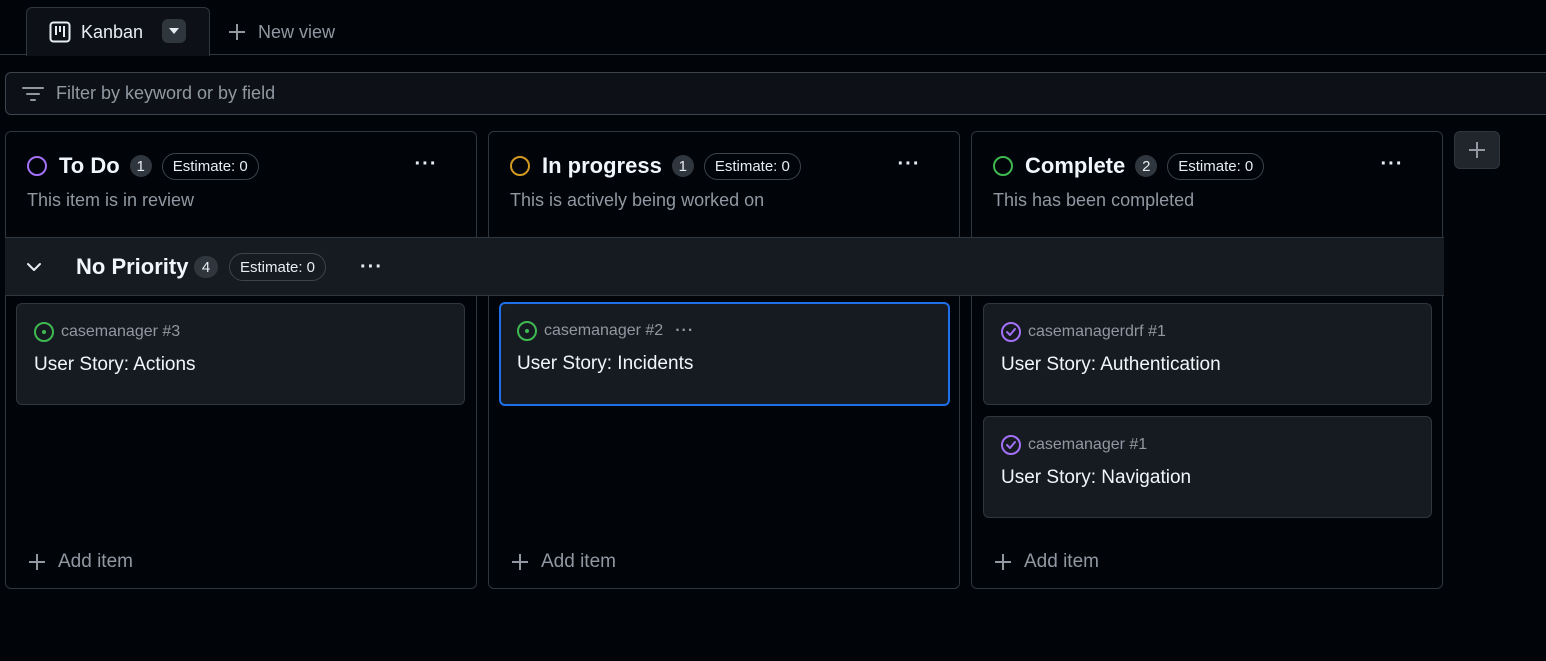  I want to click on column-count: 2, so click(1146, 166).